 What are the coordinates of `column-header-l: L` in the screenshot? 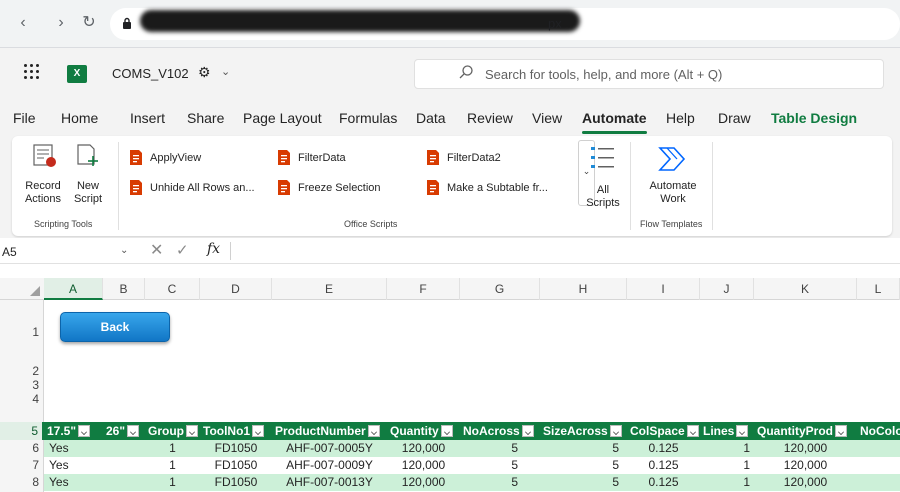 It's located at (878, 289).